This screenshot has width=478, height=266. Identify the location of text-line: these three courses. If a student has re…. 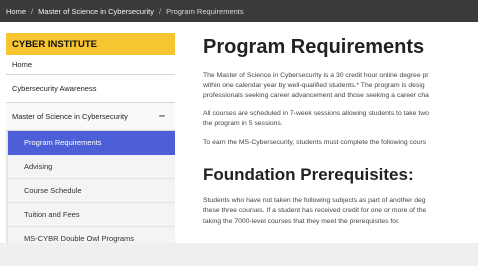
(315, 211).